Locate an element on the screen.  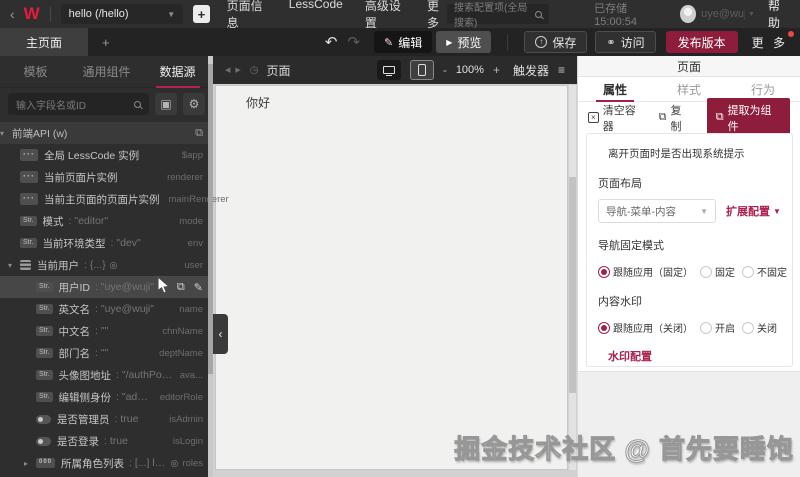
tab-common-components: 通用组件 is located at coordinates (106, 72).